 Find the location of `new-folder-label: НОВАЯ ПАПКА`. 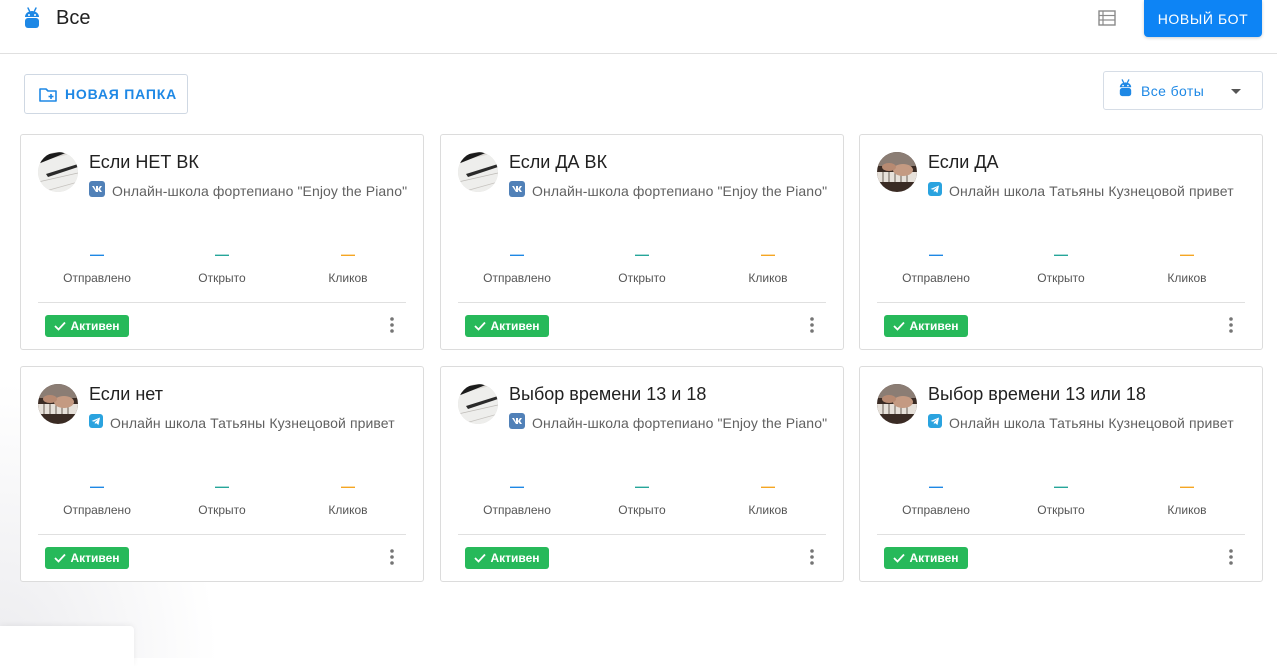

new-folder-label: НОВАЯ ПАПКА is located at coordinates (121, 94).